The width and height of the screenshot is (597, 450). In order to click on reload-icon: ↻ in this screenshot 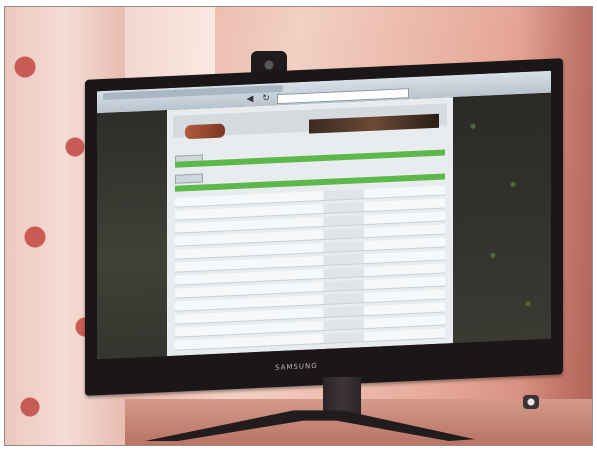, I will do `click(266, 98)`.